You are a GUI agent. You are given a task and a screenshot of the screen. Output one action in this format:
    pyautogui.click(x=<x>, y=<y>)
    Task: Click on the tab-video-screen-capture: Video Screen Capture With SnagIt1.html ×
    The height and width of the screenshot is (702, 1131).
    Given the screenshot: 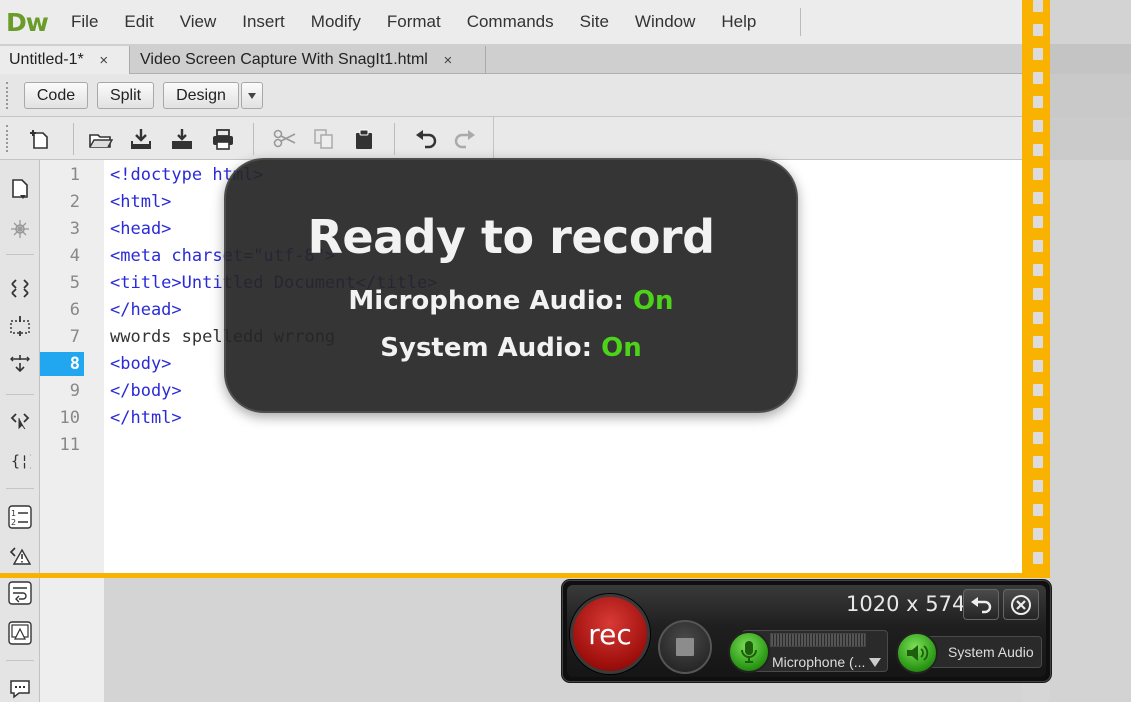 What is the action you would take?
    pyautogui.click(x=308, y=60)
    